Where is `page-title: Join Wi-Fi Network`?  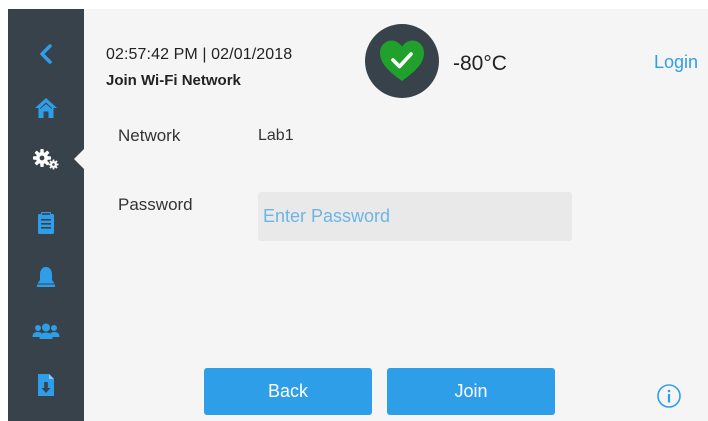 page-title: Join Wi-Fi Network is located at coordinates (173, 80).